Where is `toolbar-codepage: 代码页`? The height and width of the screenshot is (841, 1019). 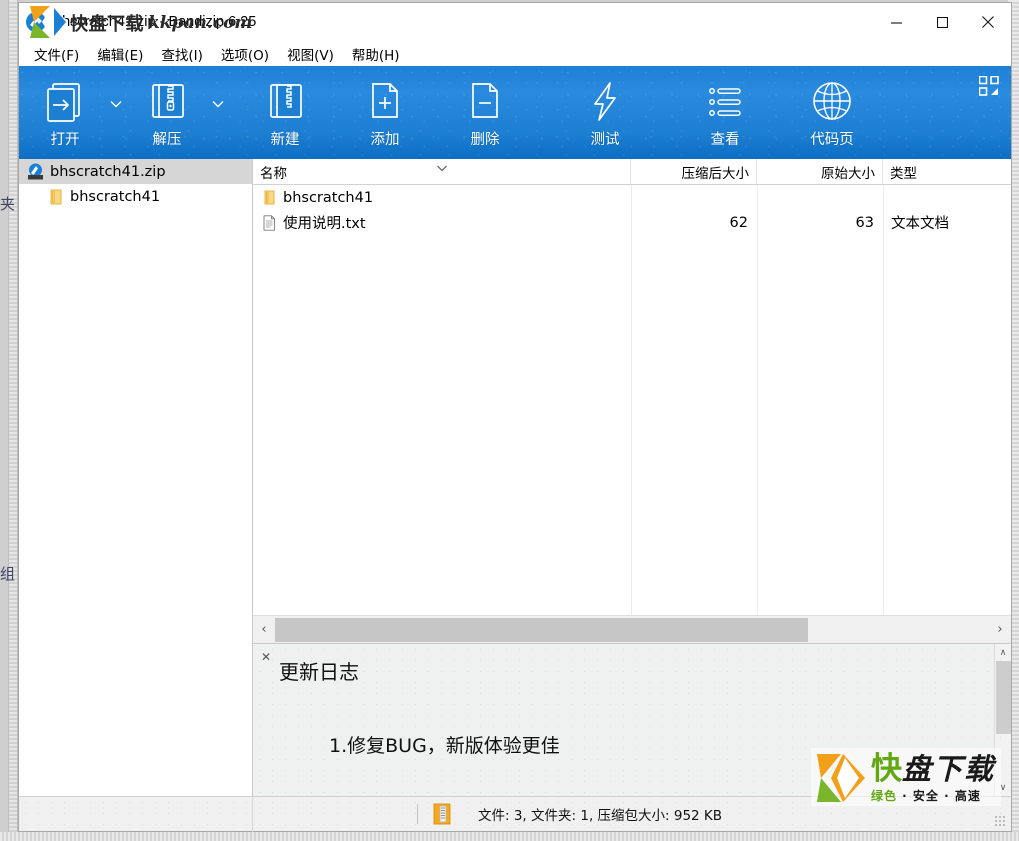 toolbar-codepage: 代码页 is located at coordinates (832, 107).